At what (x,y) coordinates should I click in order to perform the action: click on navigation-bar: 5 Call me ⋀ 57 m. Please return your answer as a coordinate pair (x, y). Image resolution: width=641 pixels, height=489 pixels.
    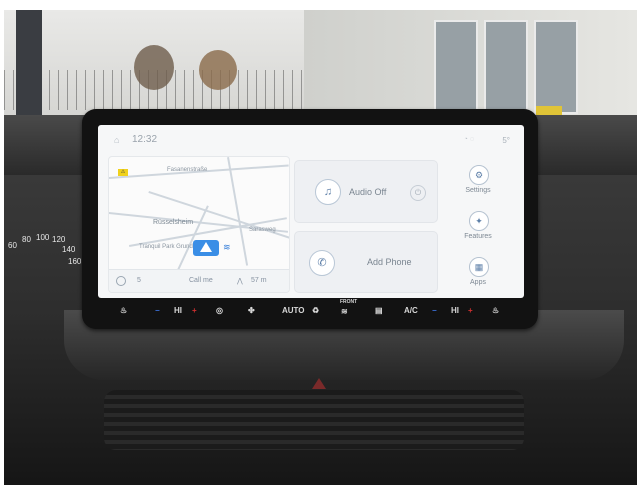
    Looking at the image, I should click on (199, 280).